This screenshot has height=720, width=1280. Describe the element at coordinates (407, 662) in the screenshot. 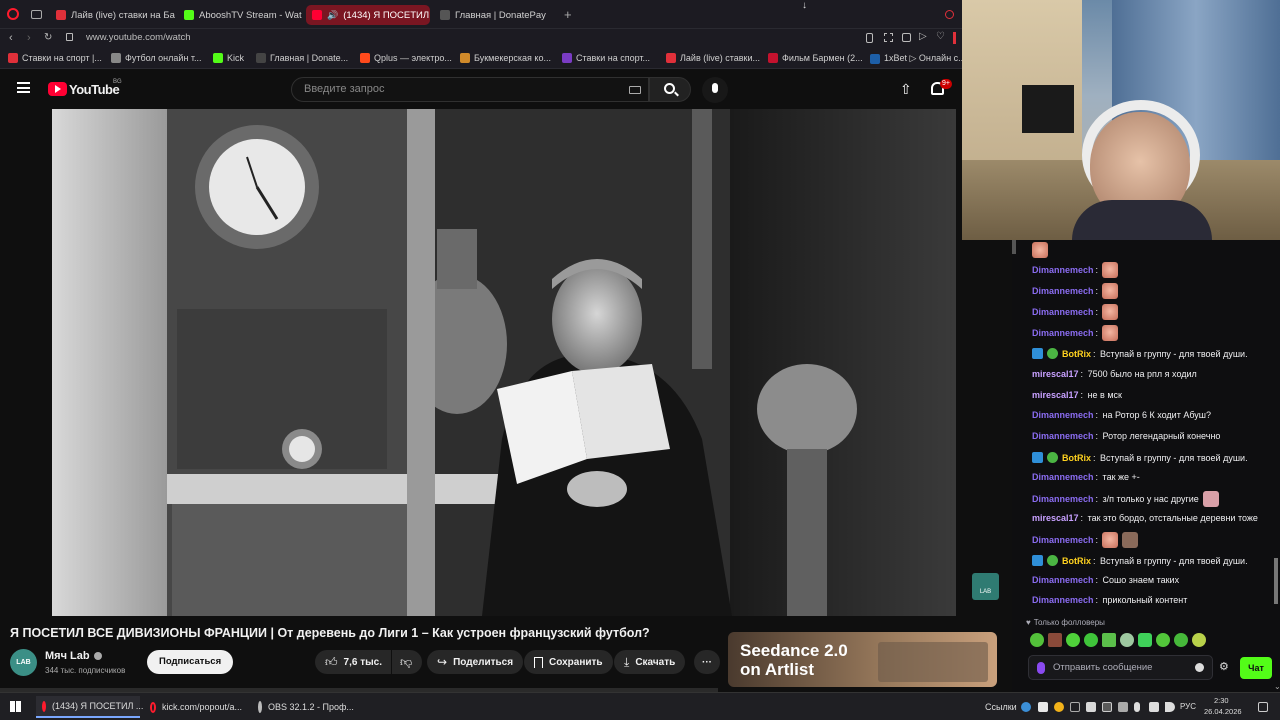

I see `dislike-button: 👎︎` at that location.